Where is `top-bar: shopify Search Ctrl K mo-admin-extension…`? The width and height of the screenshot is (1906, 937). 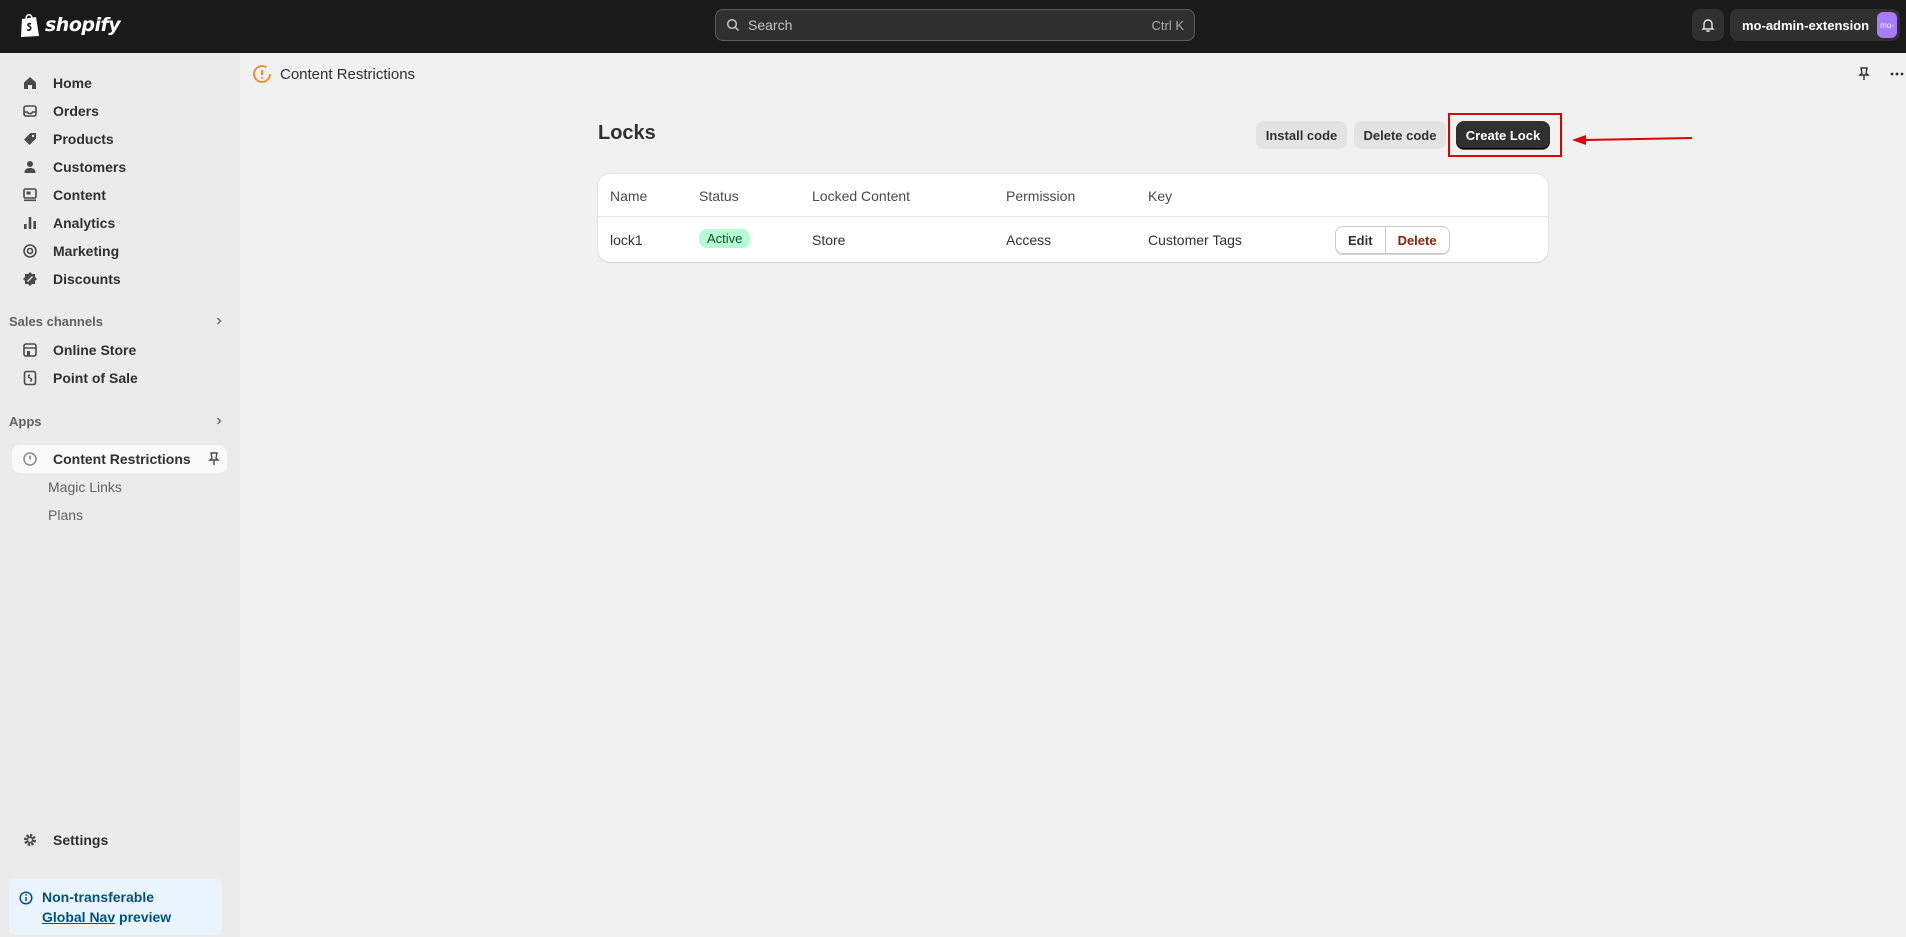 top-bar: shopify Search Ctrl K mo-admin-extension… is located at coordinates (953, 26).